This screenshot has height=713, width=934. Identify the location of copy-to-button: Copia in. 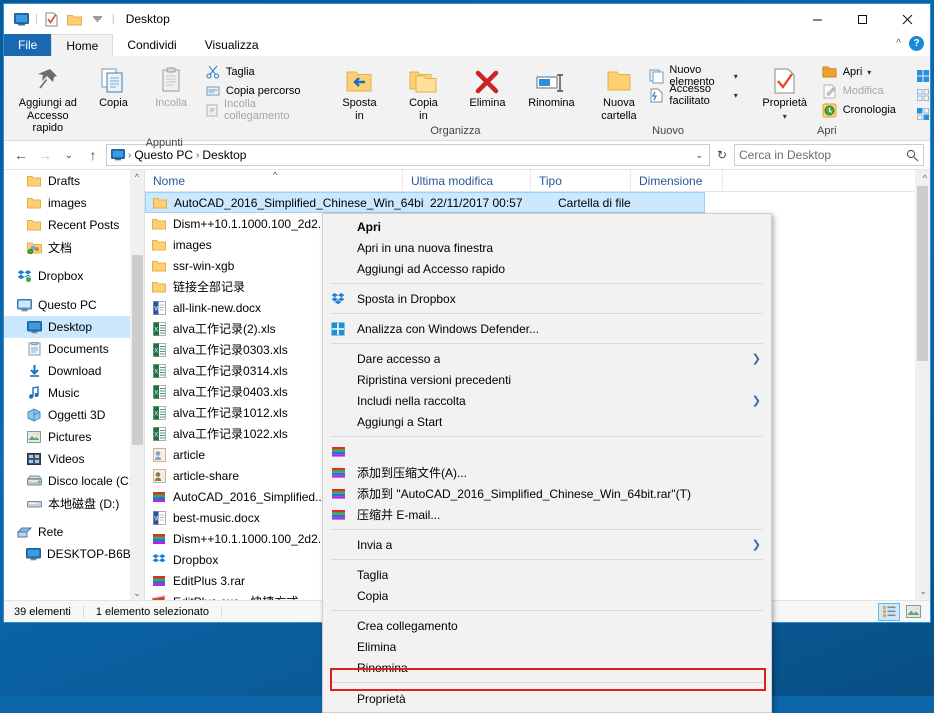
(423, 92).